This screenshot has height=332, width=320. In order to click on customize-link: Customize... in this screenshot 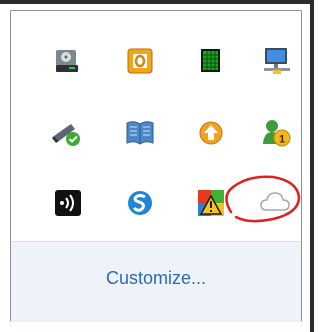, I will do `click(156, 278)`.